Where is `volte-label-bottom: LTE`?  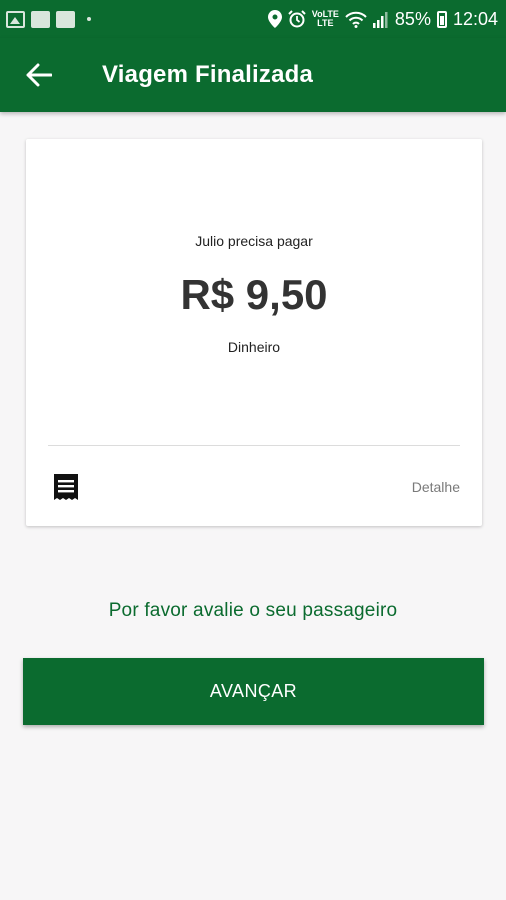
volte-label-bottom: LTE is located at coordinates (325, 23).